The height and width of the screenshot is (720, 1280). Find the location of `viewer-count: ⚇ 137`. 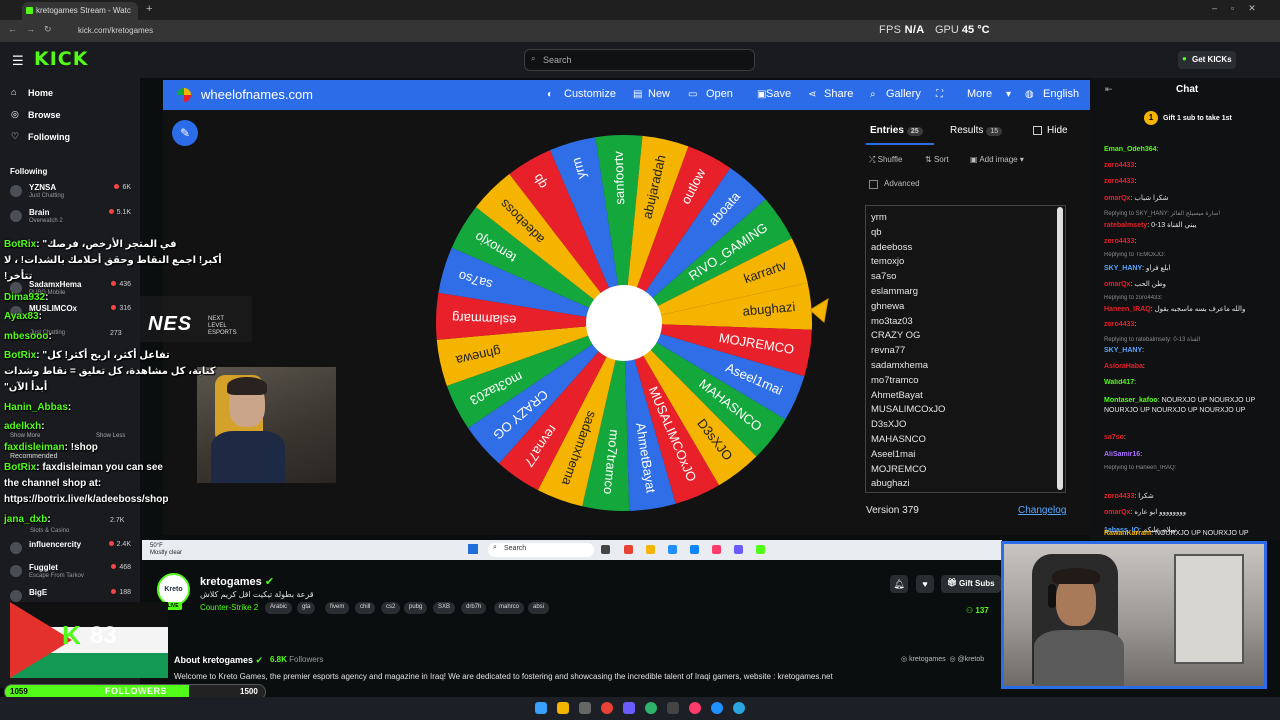

viewer-count: ⚇ 137 is located at coordinates (977, 610).